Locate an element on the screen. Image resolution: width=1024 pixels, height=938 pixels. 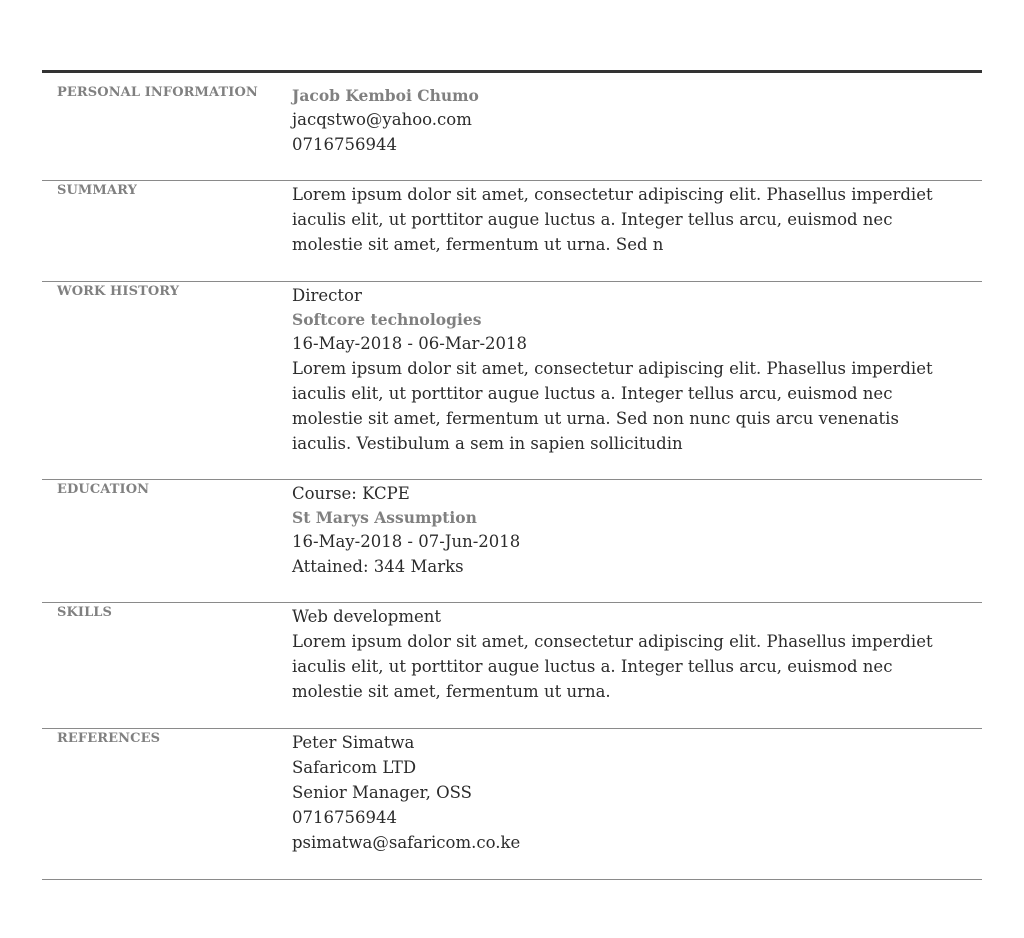
job-dates: 16-May-2018 - 06-Mar-2018 is located at coordinates (410, 343).